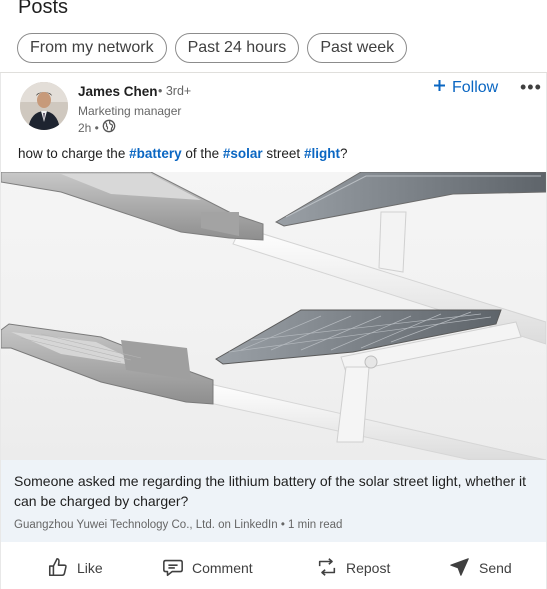 This screenshot has height=589, width=547. Describe the element at coordinates (273, 568) in the screenshot. I see `post-actions: Like Comment Repost Send` at that location.